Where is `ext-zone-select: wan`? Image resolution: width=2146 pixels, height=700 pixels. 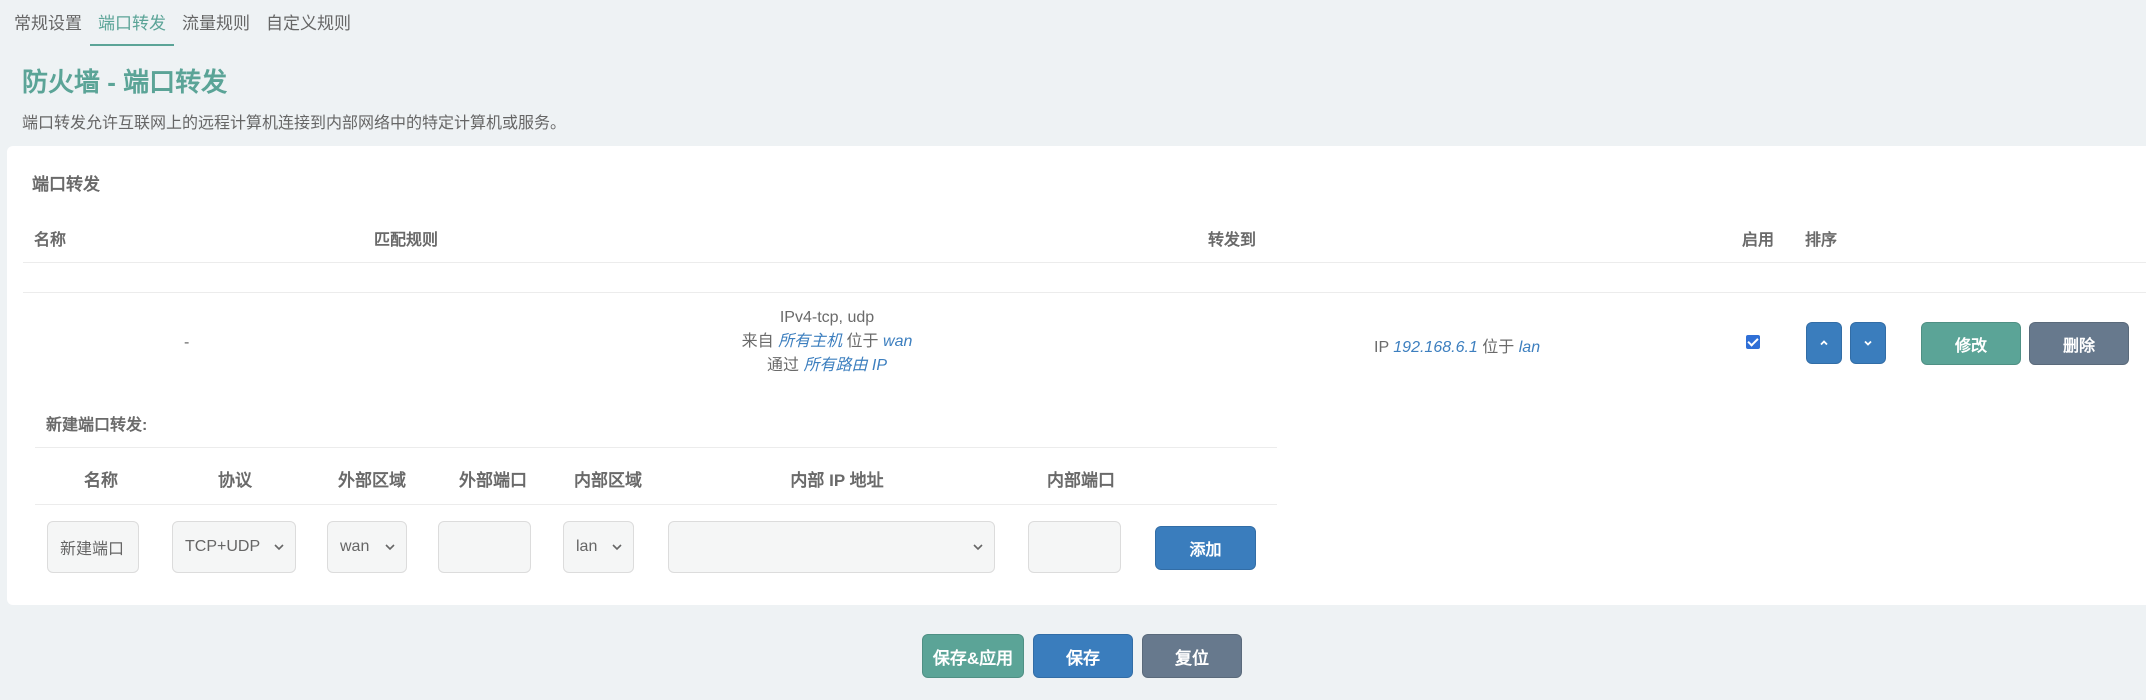 ext-zone-select: wan is located at coordinates (367, 547).